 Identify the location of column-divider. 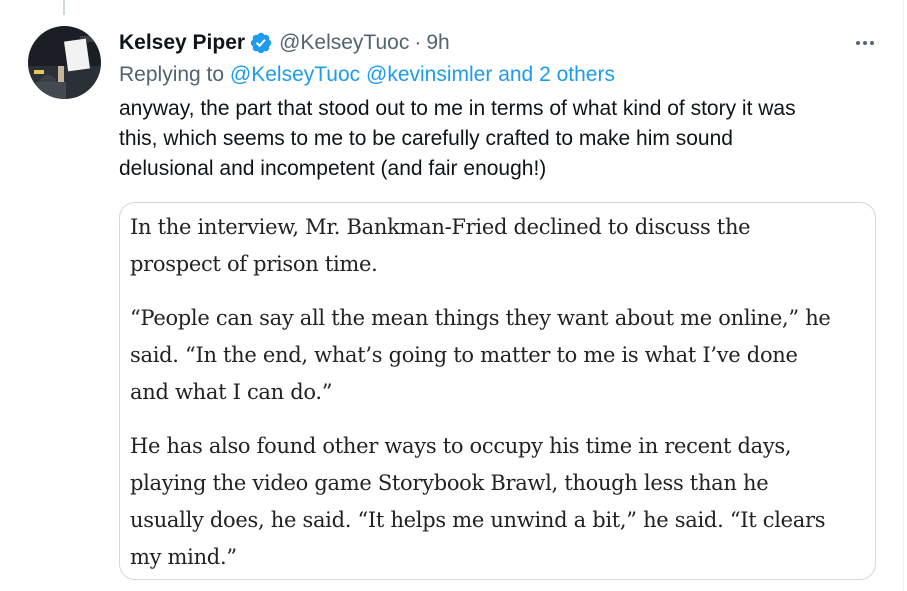
(903, 295).